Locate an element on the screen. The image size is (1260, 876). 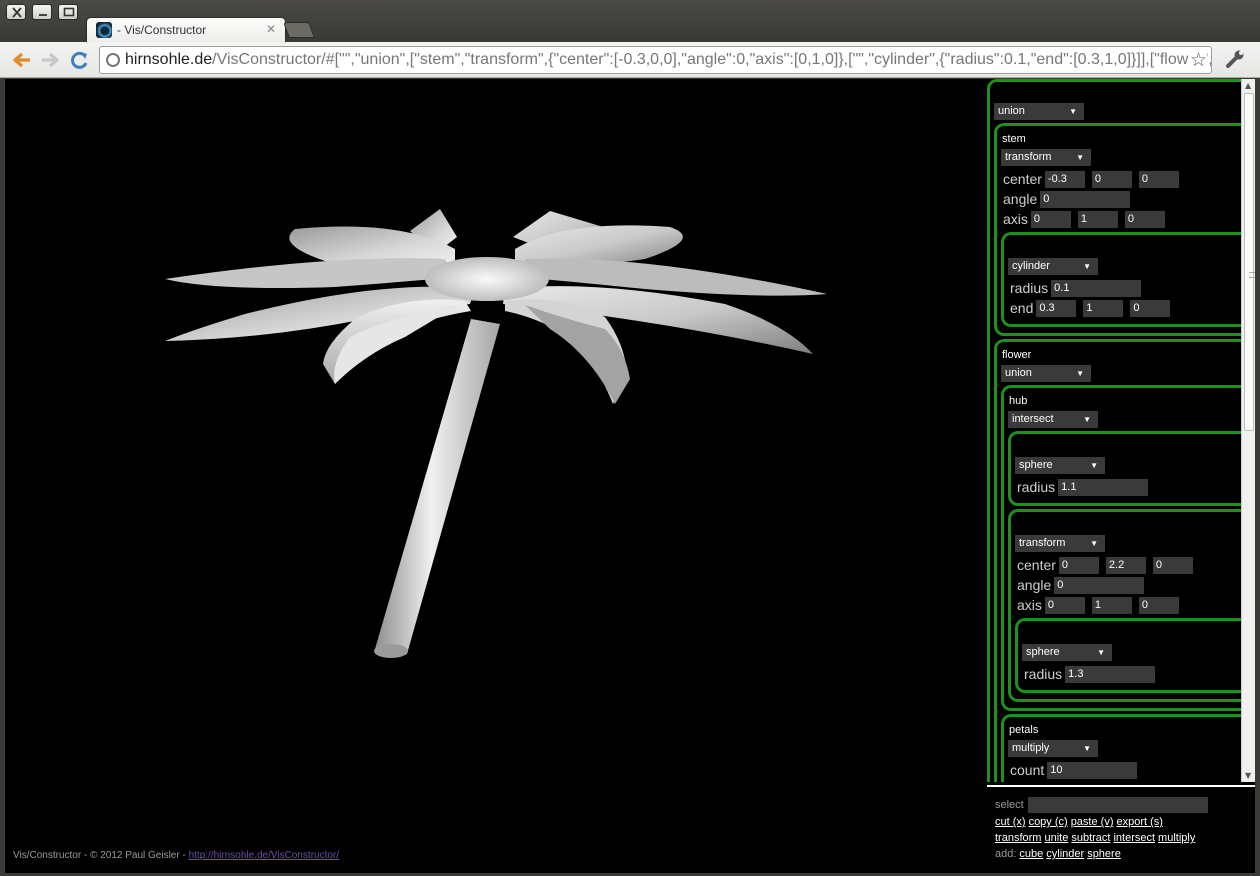
stem-axis-z: 0 is located at coordinates (1144, 219).